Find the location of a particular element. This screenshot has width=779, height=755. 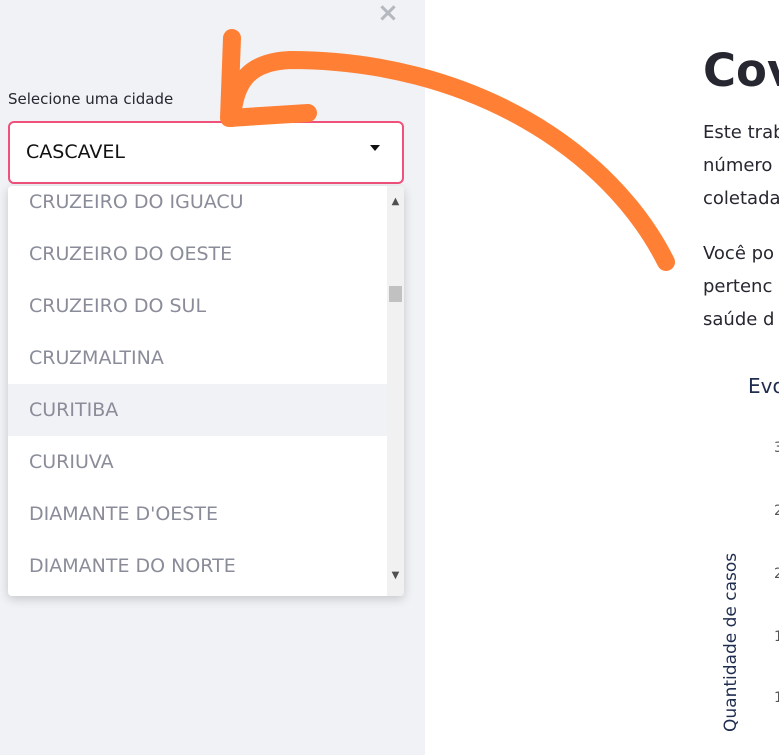

info-text-line: Você po is located at coordinates (739, 253).